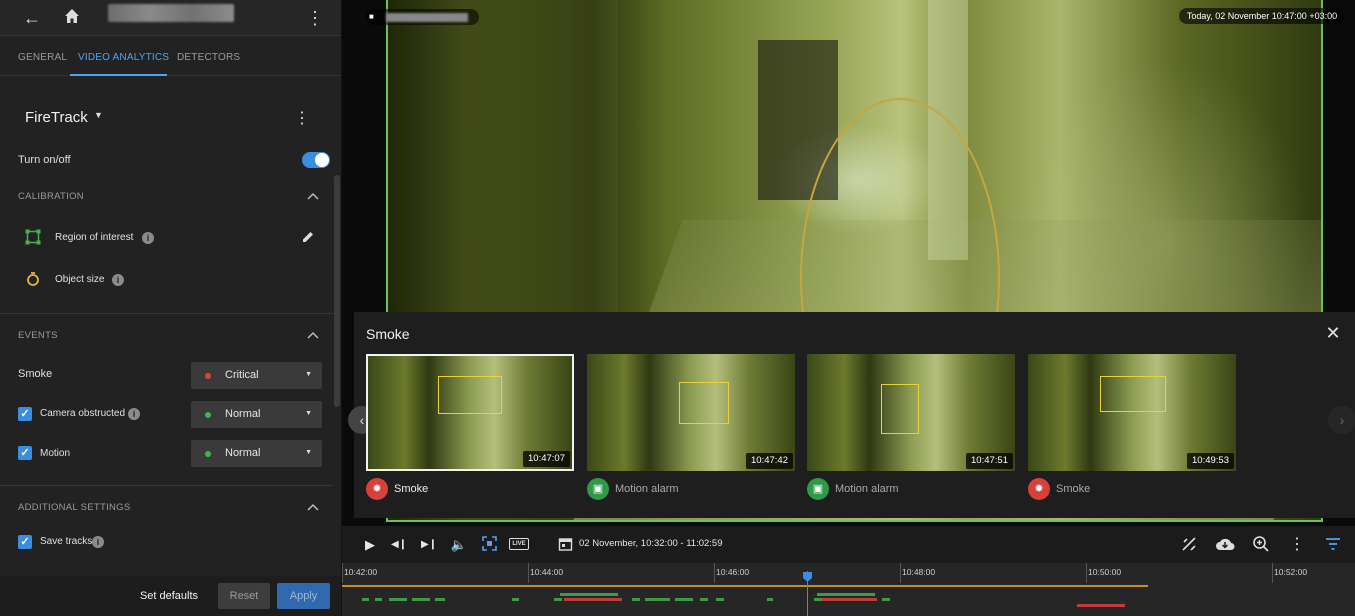  Describe the element at coordinates (25, 414) in the screenshot. I see `camera-obstructed-checkbox: ✓` at that location.